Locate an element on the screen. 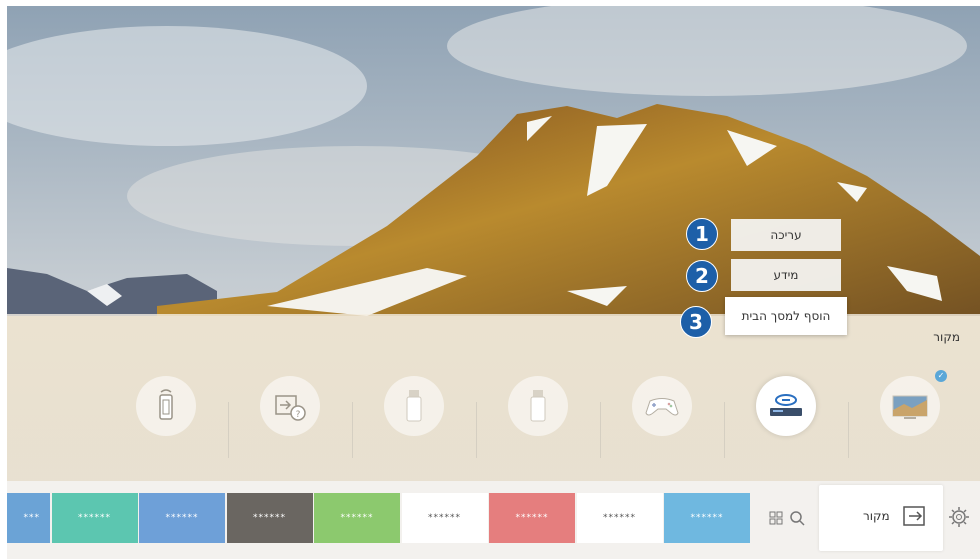 The image size is (980, 559). source-item-bluray is located at coordinates (787, 413).